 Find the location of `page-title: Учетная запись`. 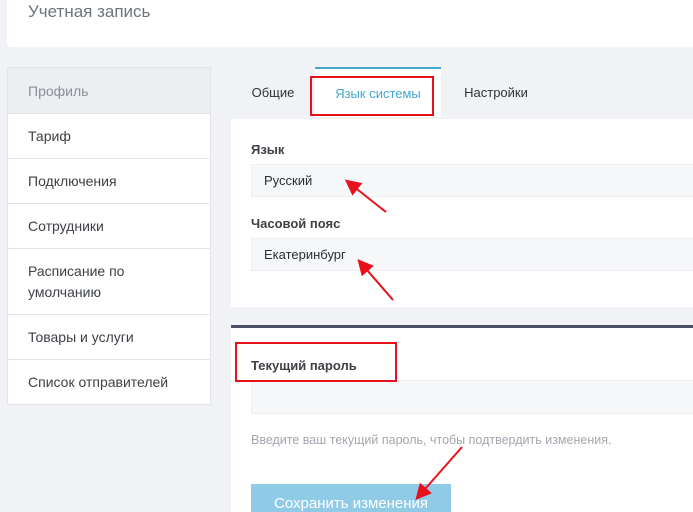

page-title: Учетная запись is located at coordinates (89, 11).